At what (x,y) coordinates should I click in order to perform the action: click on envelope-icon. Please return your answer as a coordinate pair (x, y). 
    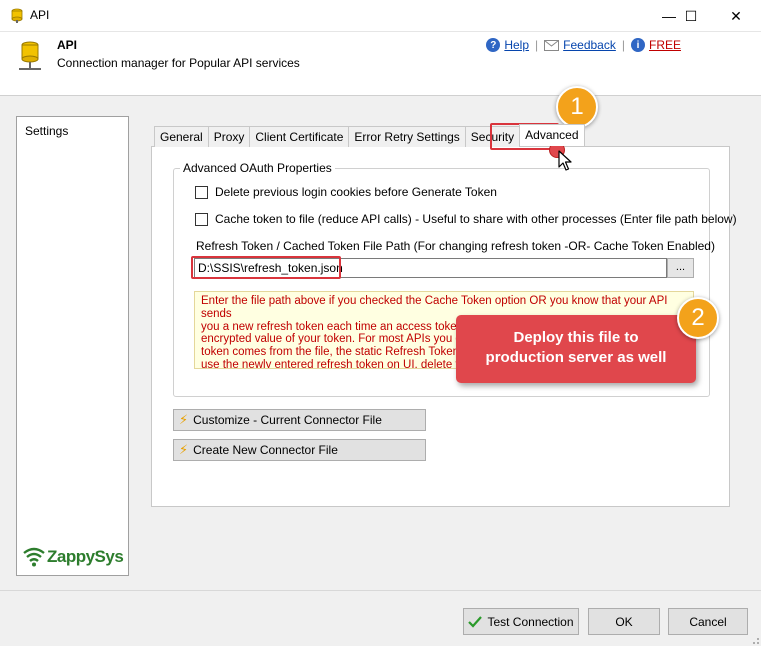
    Looking at the image, I should click on (552, 45).